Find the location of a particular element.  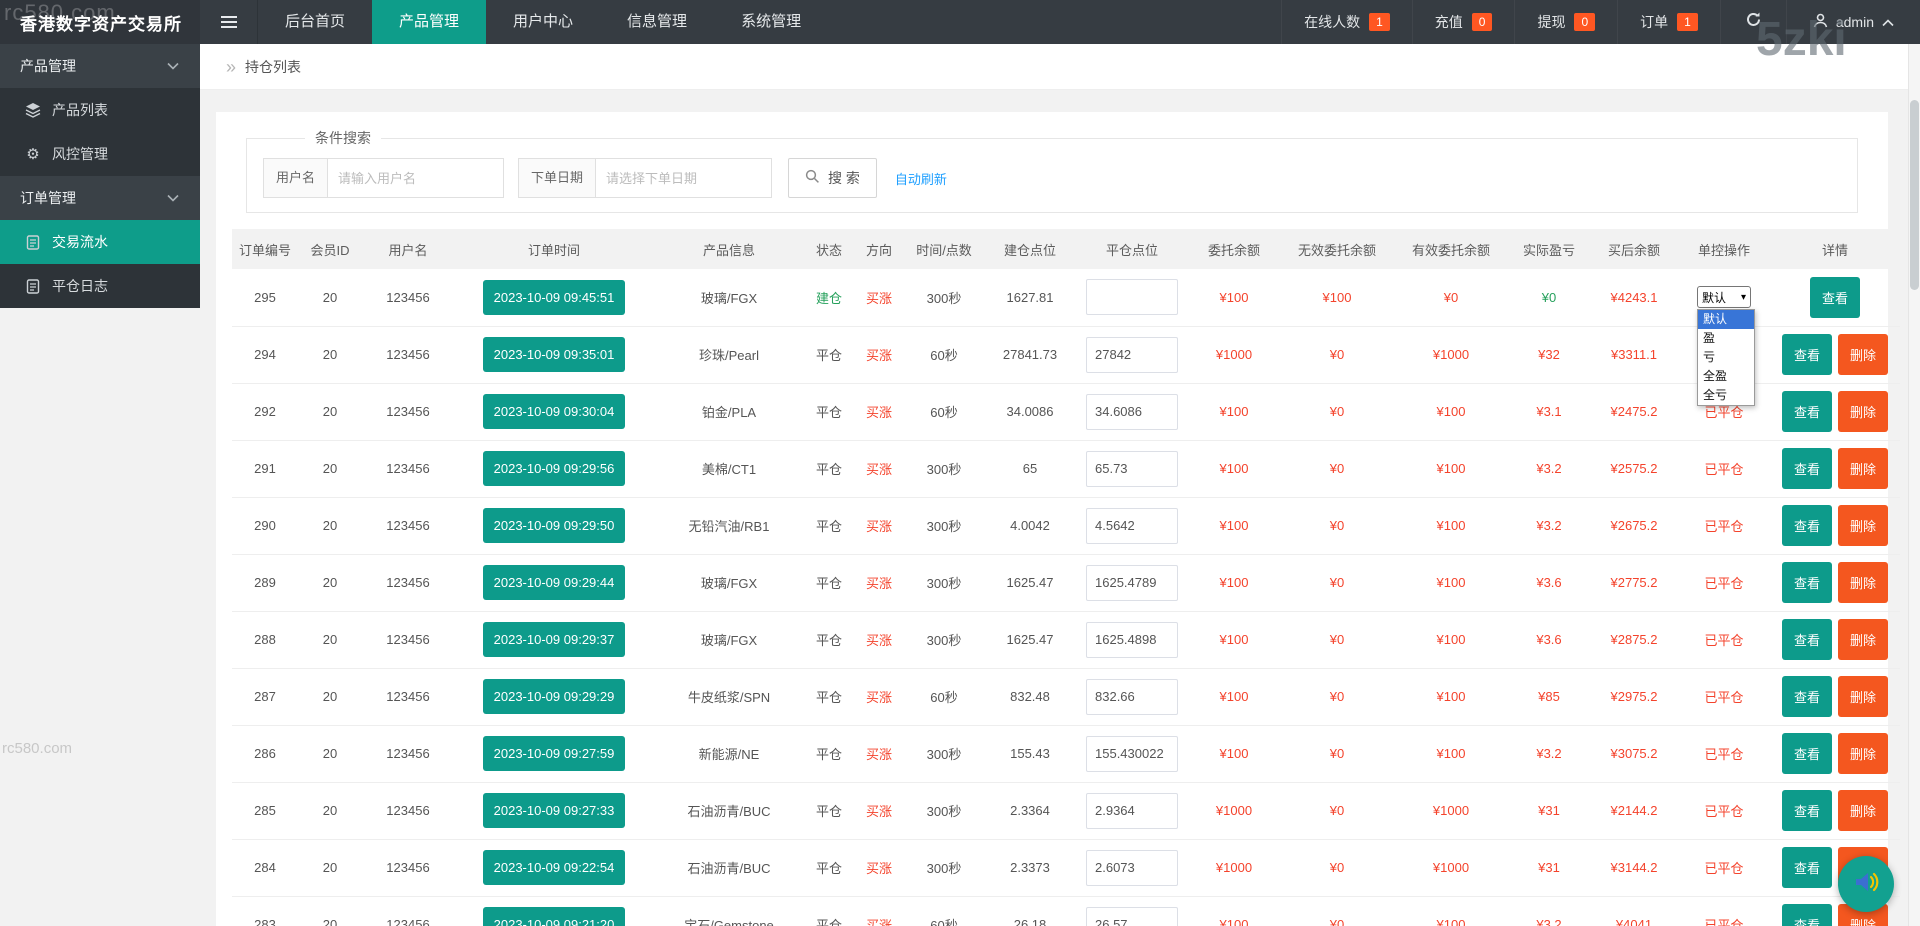

control-select-box: 默认 ▾ is located at coordinates (1724, 297).